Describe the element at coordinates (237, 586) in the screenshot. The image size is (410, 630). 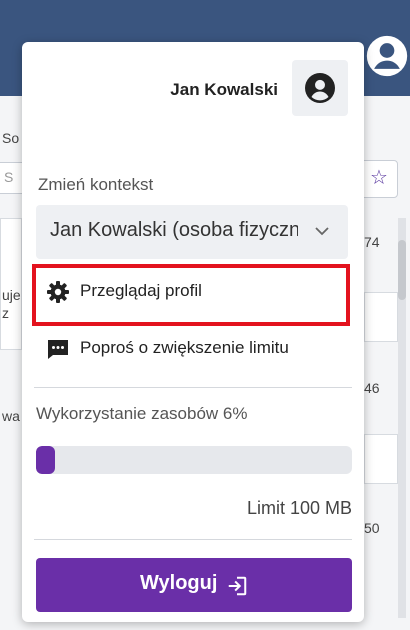
I see `logout-icon` at that location.